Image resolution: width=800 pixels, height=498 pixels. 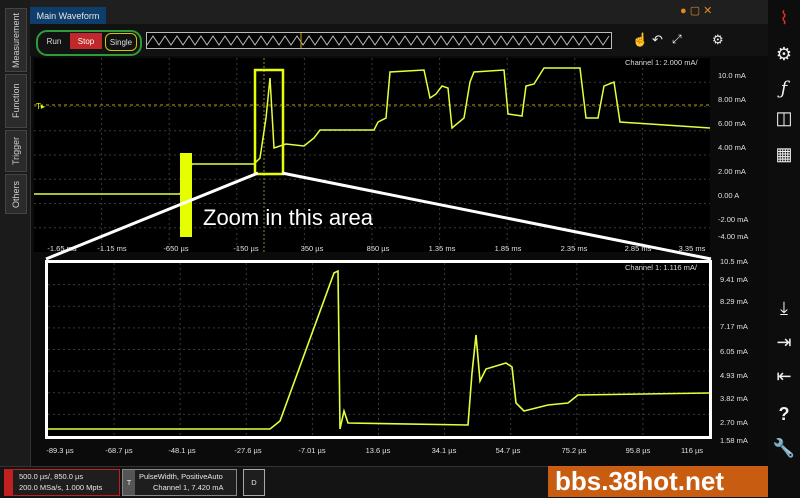 I want to click on zoom-x-tick: -68.7 µs, so click(x=119, y=450).